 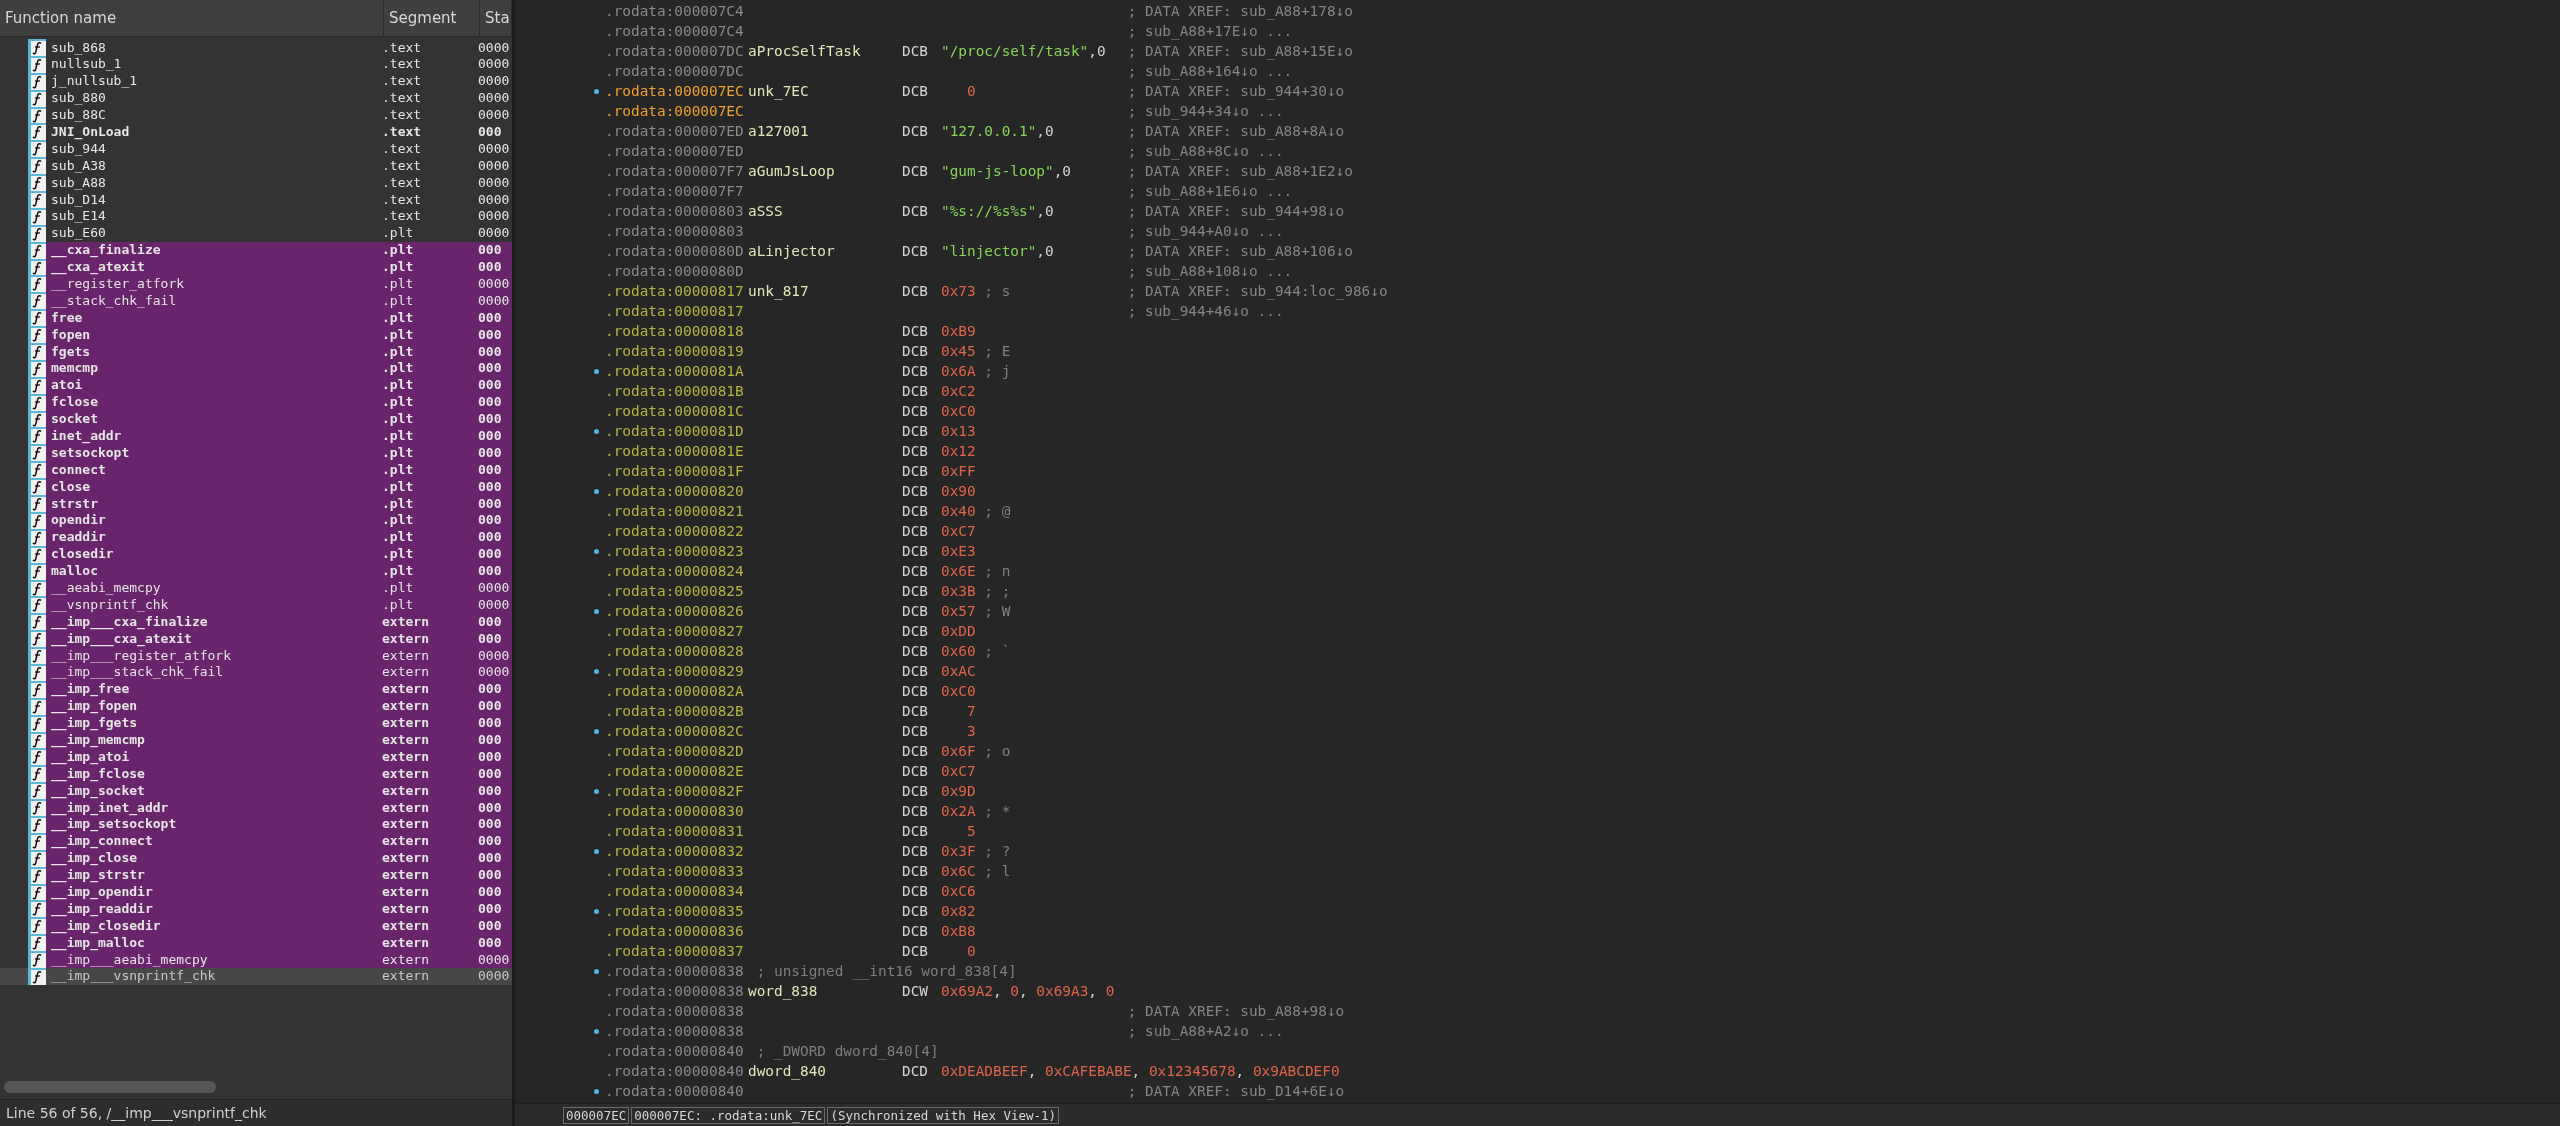 I want to click on function-row: __register_atfork .plt 0000, so click(x=270, y=284).